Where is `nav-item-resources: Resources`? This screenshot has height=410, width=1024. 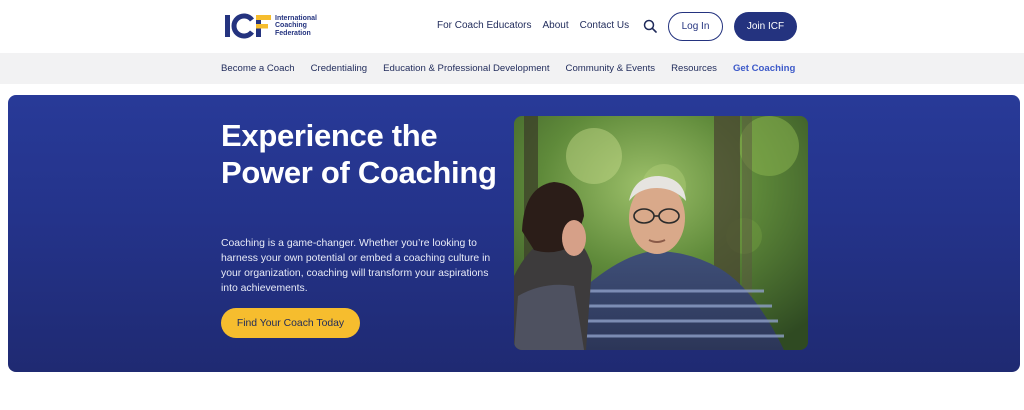
nav-item-resources: Resources is located at coordinates (694, 68).